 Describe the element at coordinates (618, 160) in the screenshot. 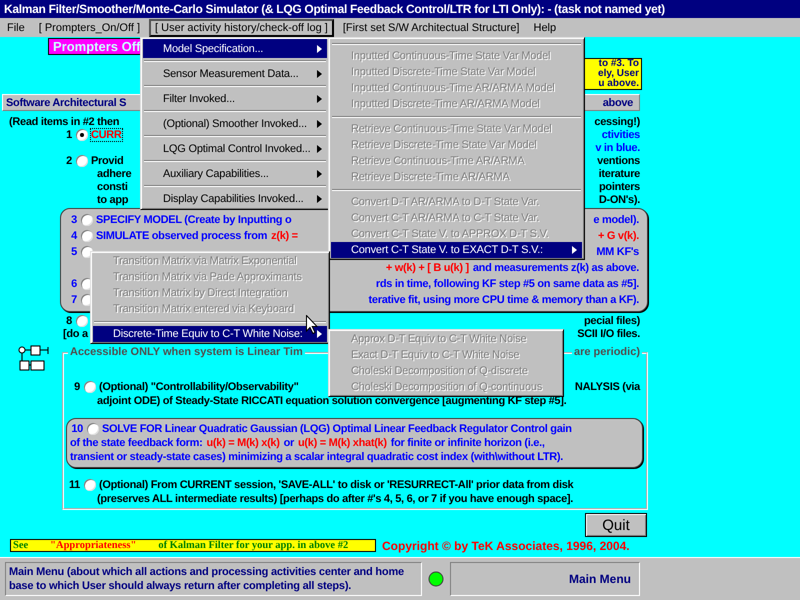

I see `option-text: ventions` at that location.